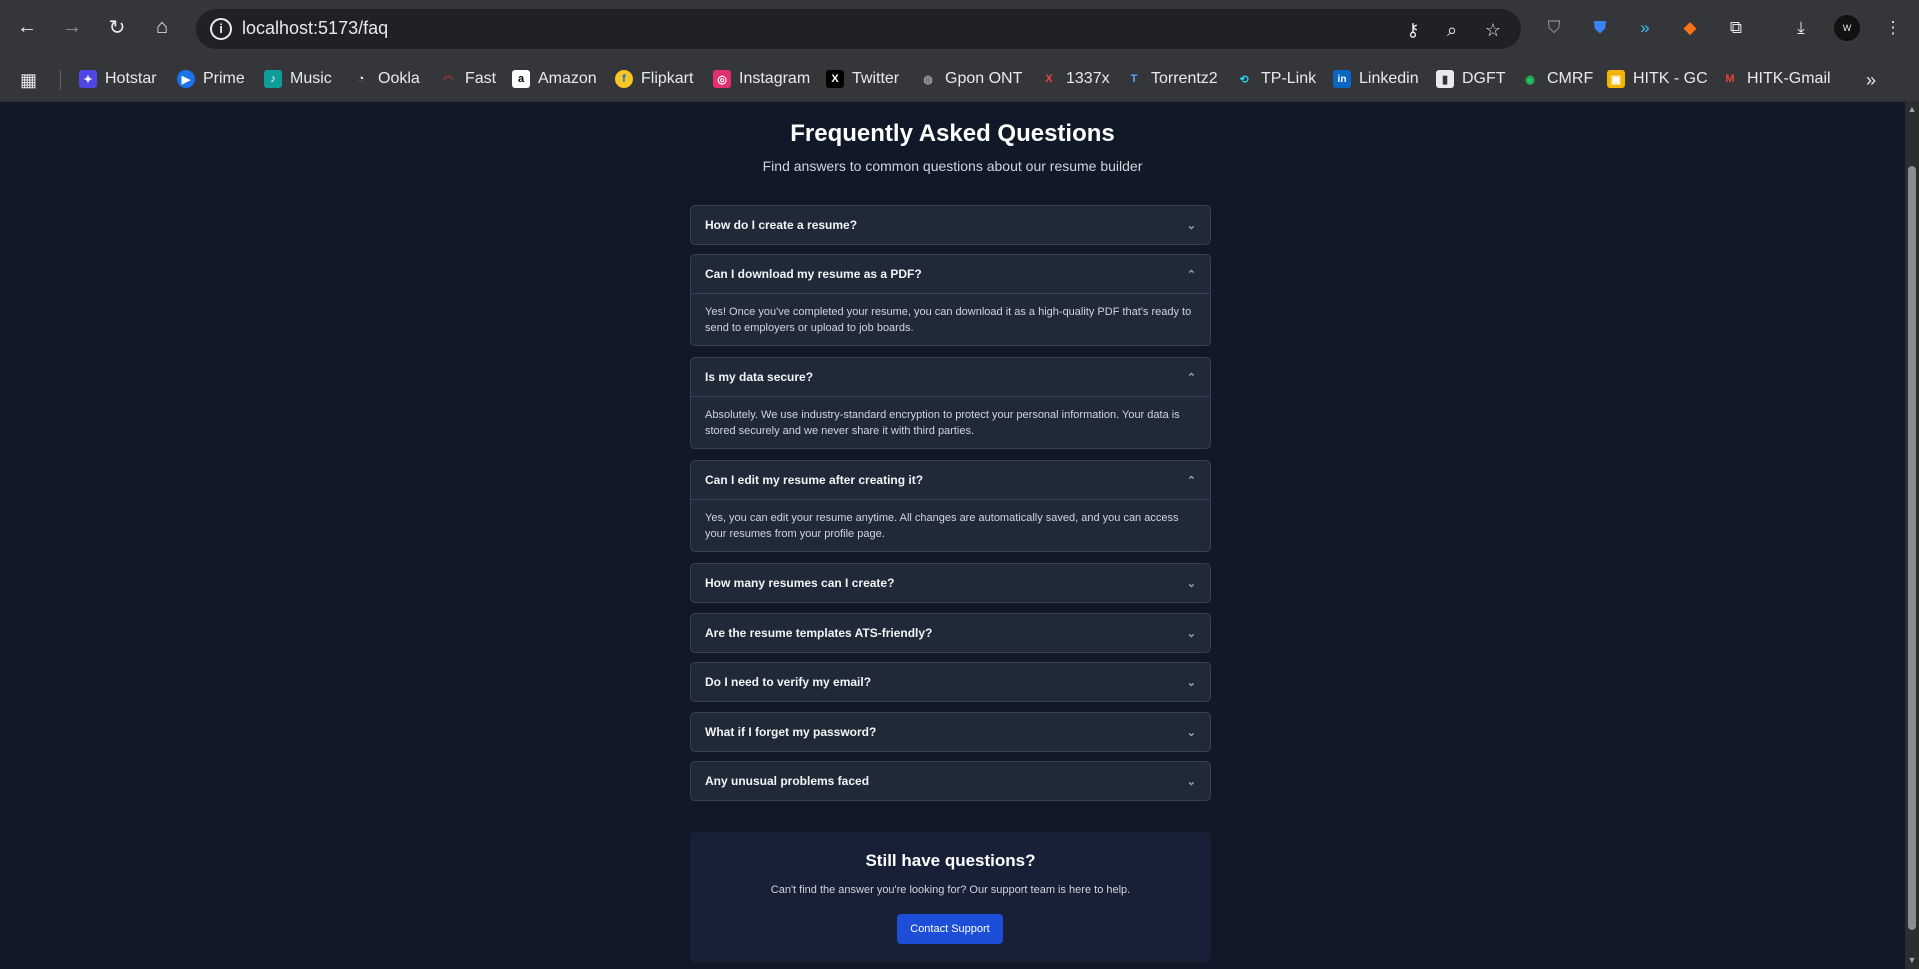 Image resolution: width=1919 pixels, height=969 pixels. What do you see at coordinates (984, 78) in the screenshot?
I see `bookmark-label: Gpon ONT` at bounding box center [984, 78].